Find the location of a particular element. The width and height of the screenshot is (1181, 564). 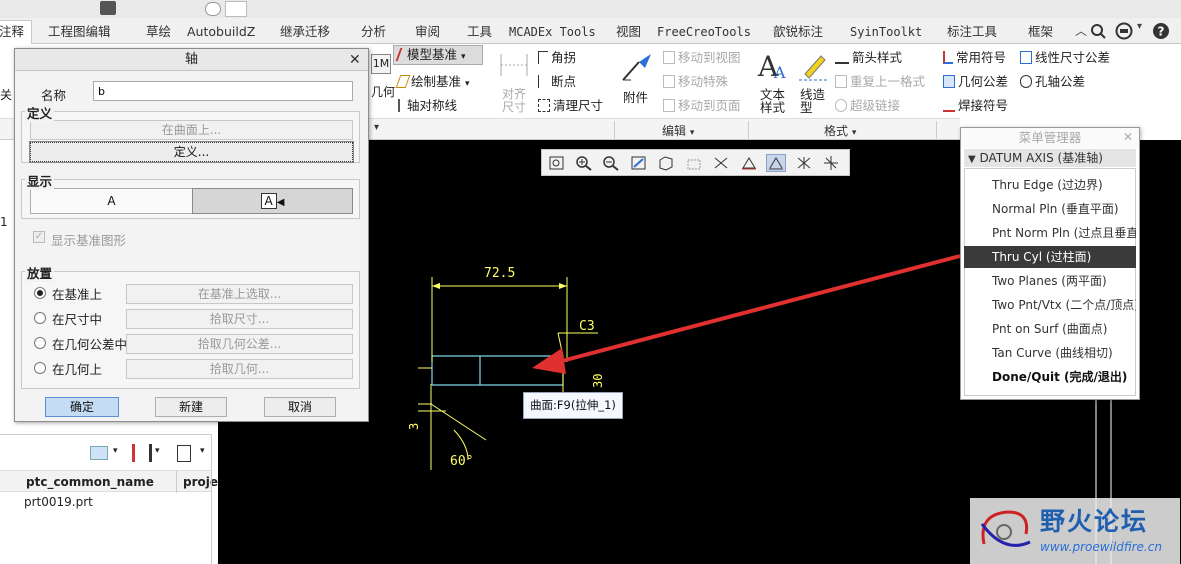

tab-syintoolkit: SyinToolkt is located at coordinates (886, 32).